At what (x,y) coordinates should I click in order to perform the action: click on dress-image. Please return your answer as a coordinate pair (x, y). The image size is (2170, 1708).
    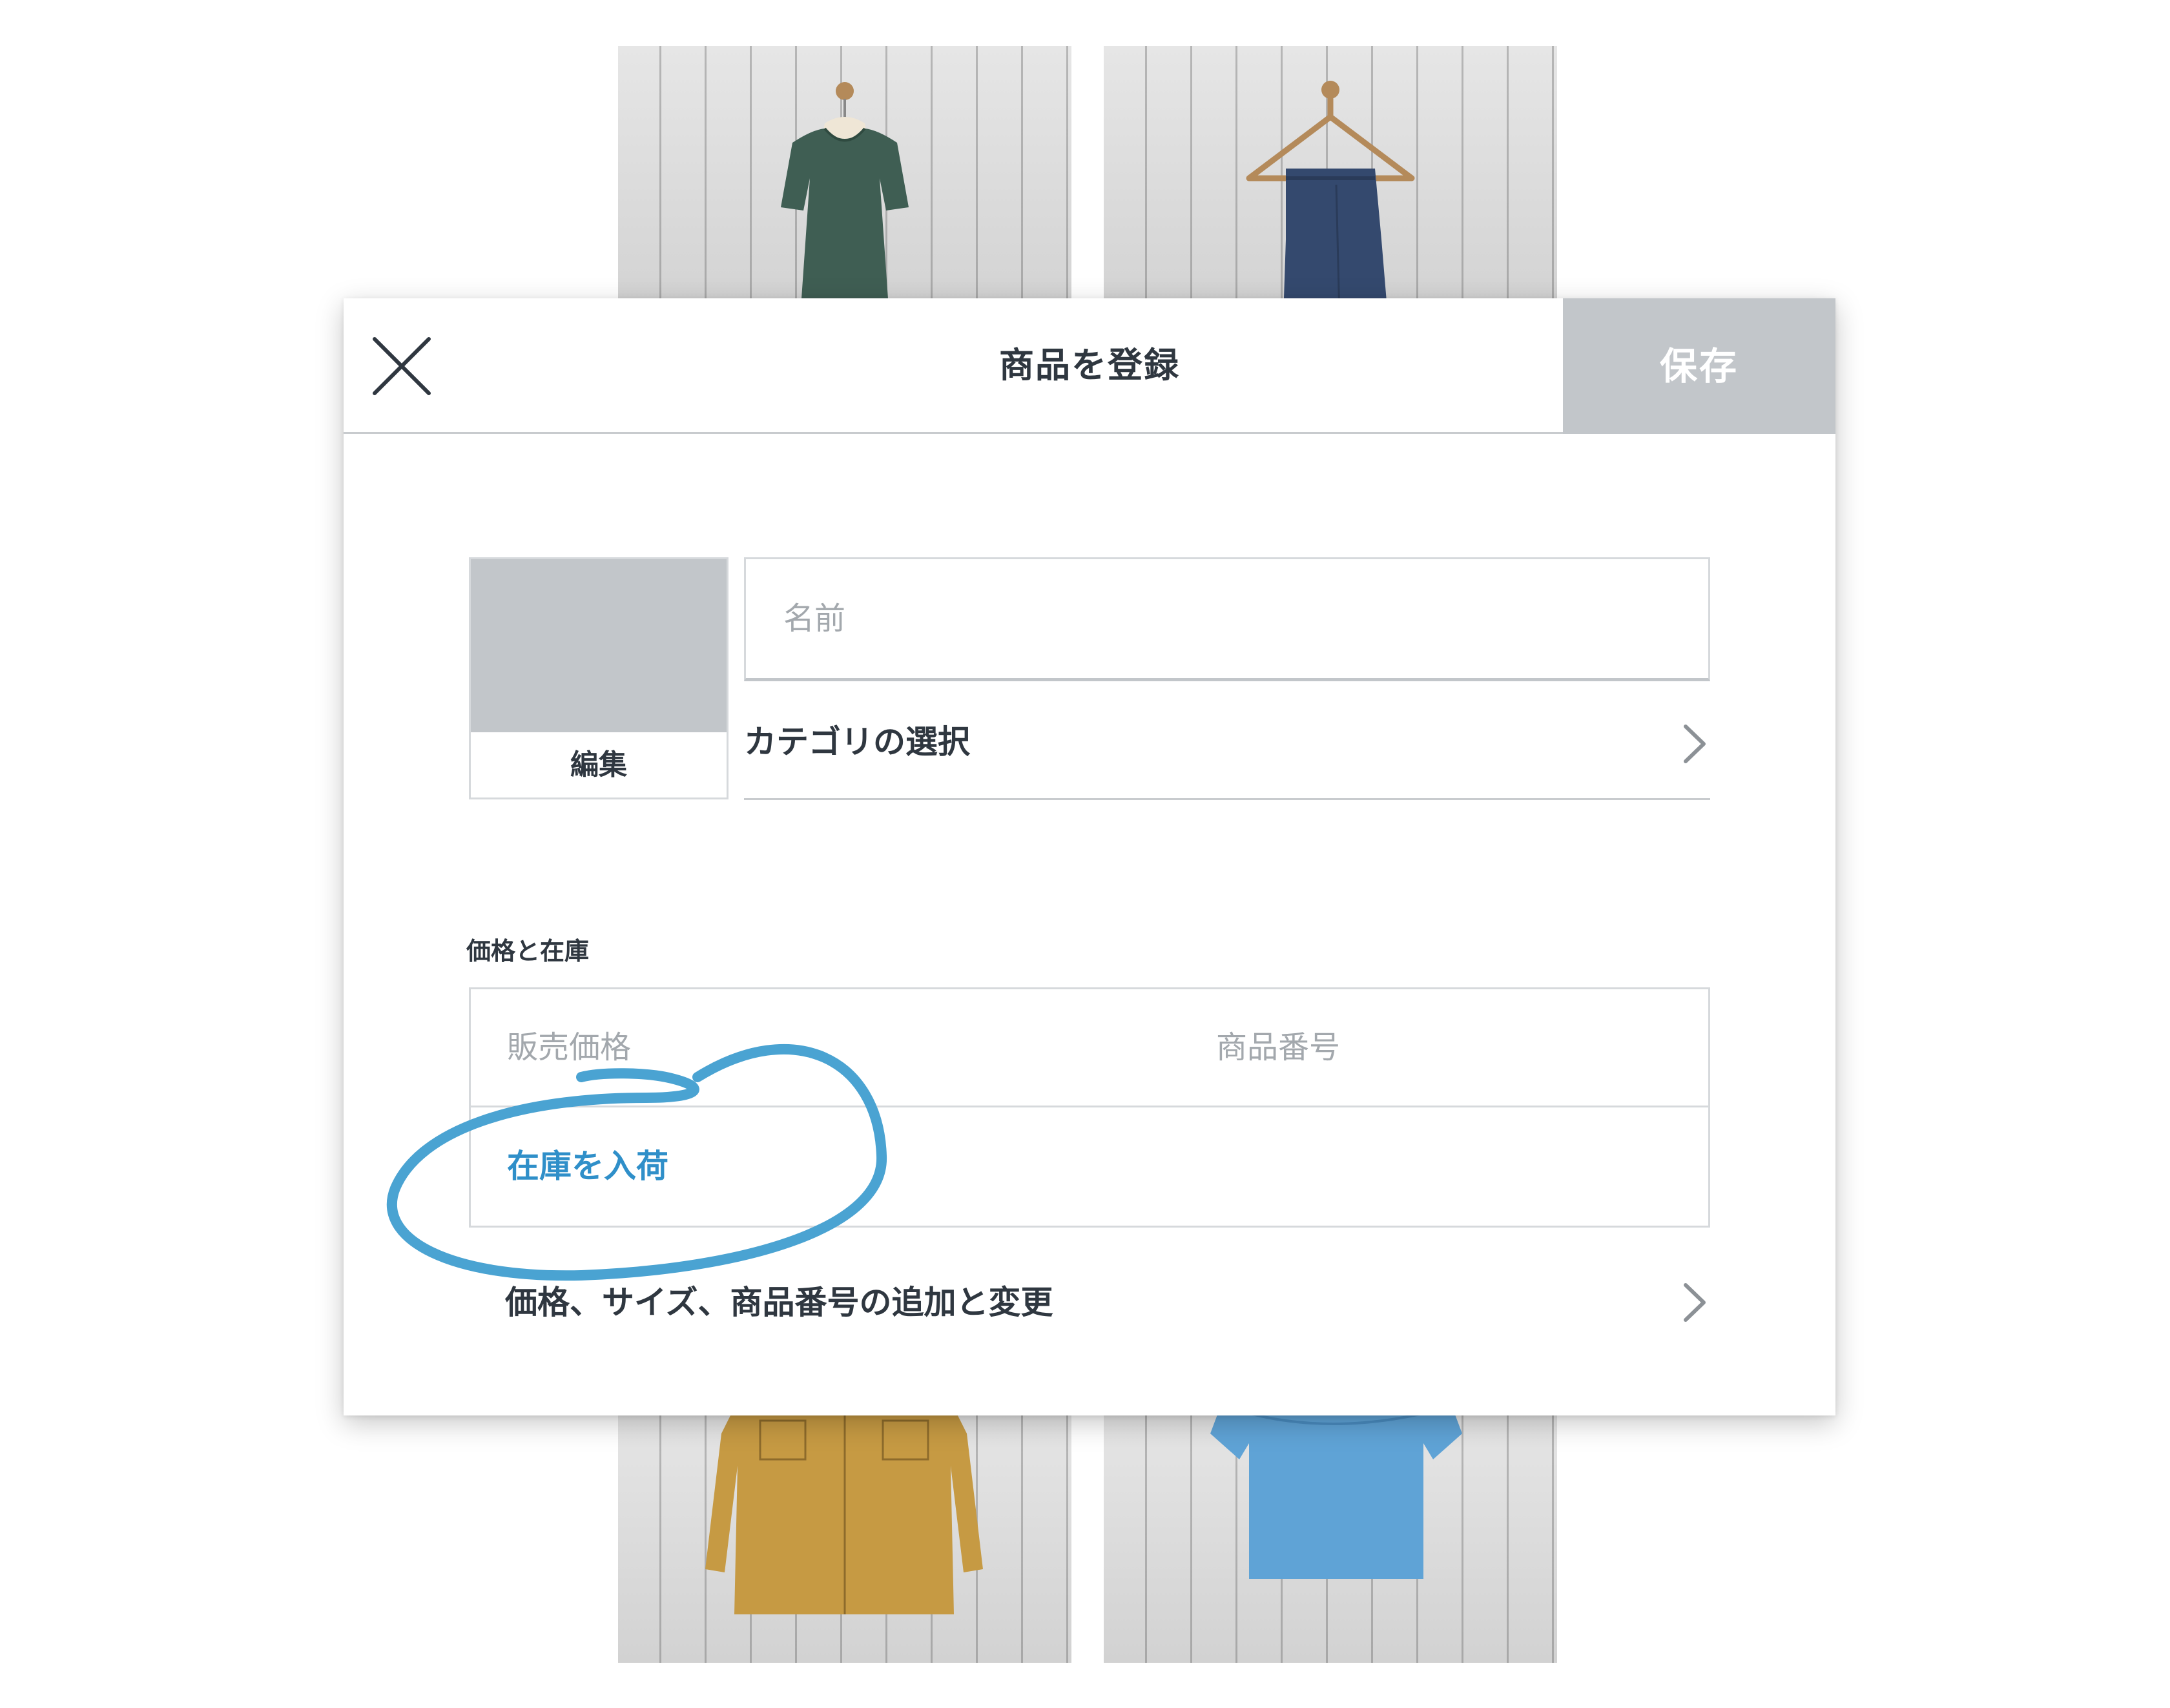
    Looking at the image, I should click on (845, 199).